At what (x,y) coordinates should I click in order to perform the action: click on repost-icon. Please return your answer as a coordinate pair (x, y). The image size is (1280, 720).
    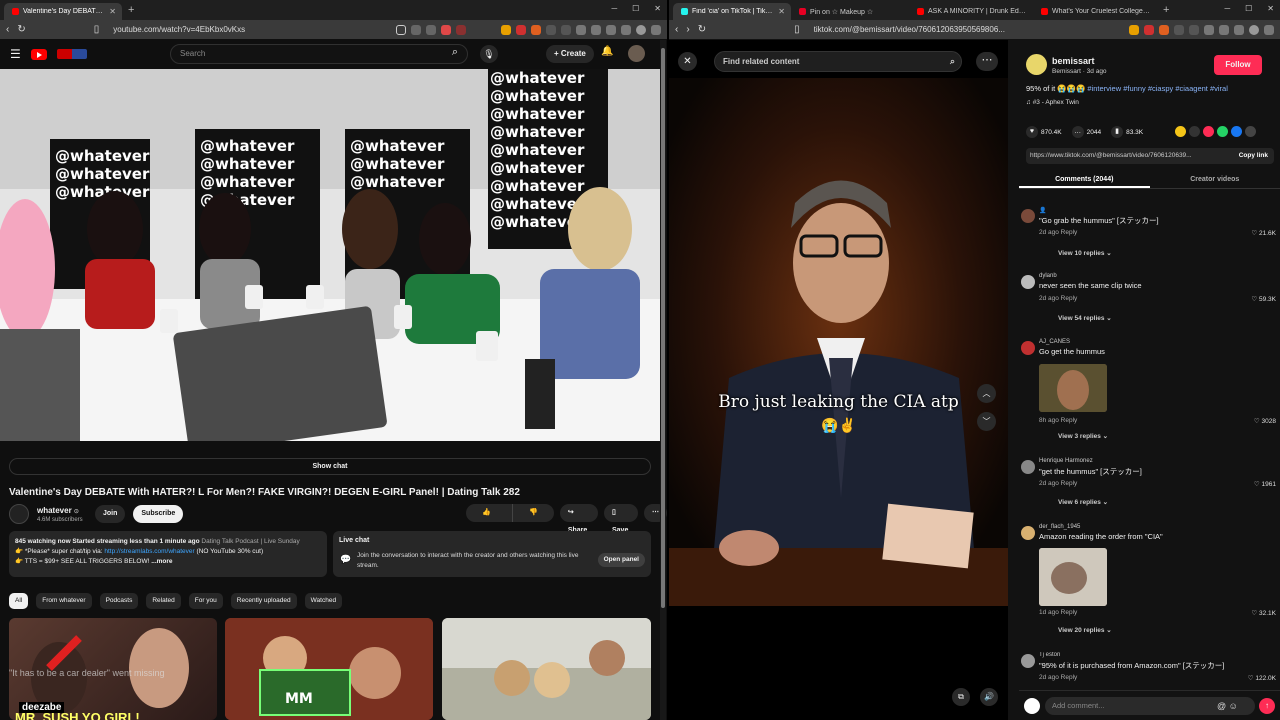
    Looking at the image, I should click on (1180, 131).